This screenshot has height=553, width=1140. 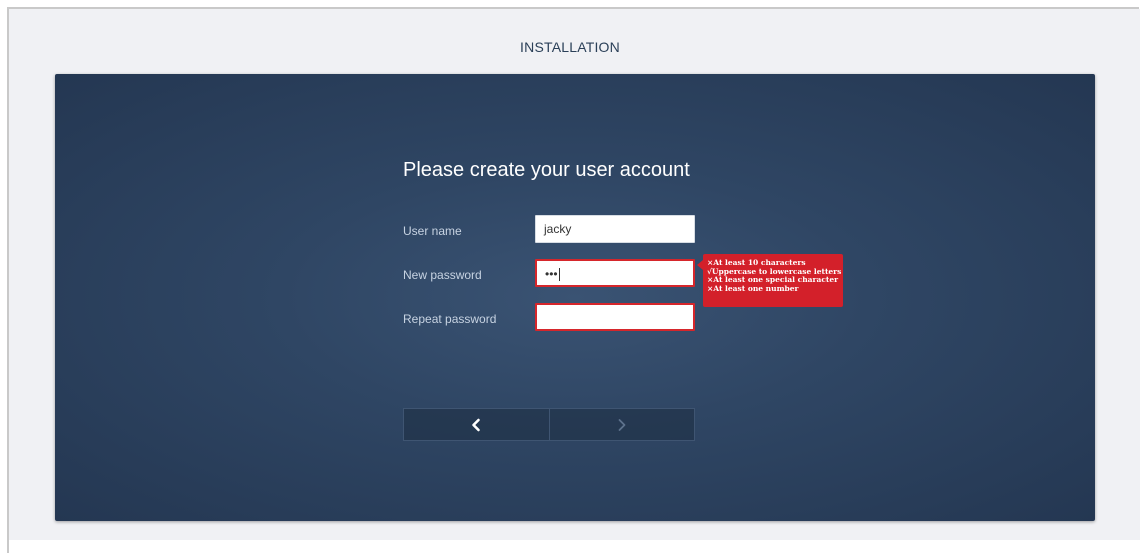 I want to click on repeat-password-label: Repeat password, so click(x=450, y=319).